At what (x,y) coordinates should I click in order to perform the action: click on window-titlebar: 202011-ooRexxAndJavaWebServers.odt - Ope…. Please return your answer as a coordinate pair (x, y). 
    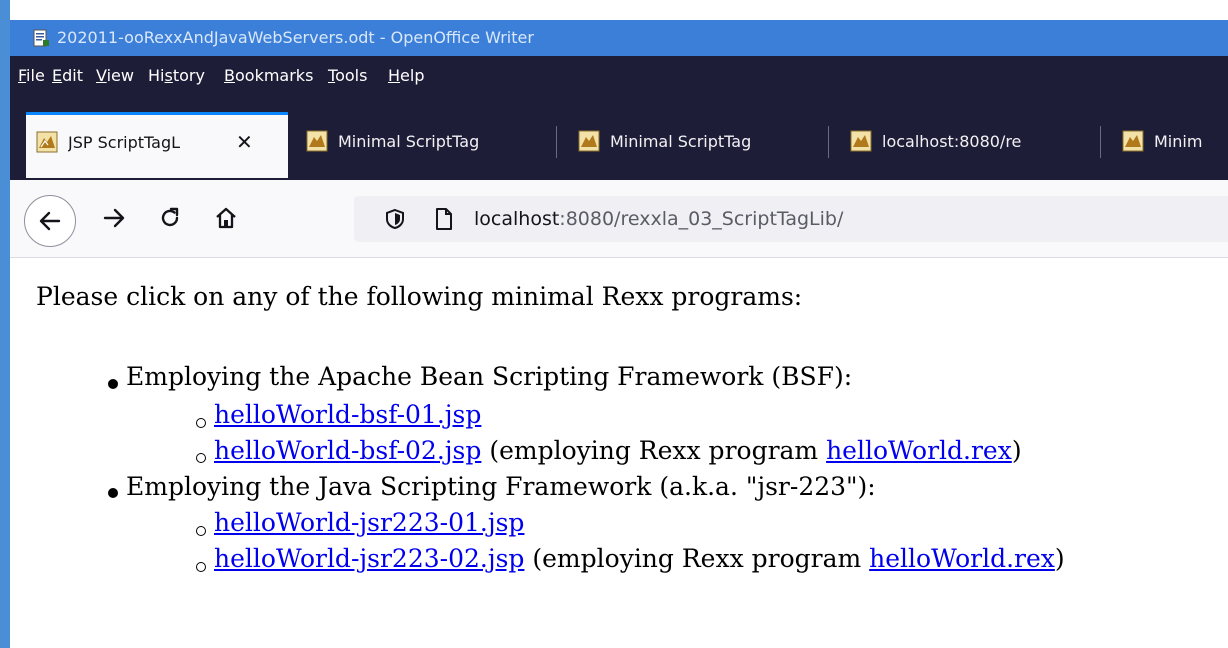
    Looking at the image, I should click on (619, 38).